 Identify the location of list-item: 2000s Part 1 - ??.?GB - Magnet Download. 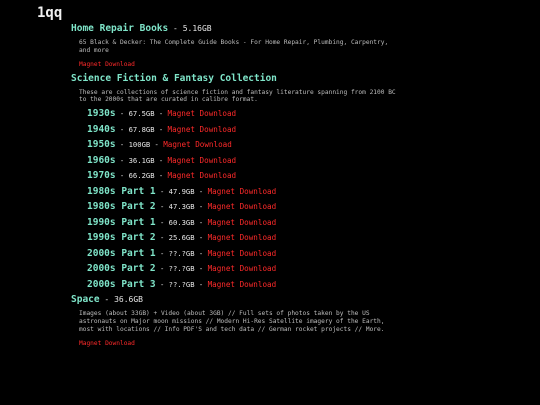
(244, 254).